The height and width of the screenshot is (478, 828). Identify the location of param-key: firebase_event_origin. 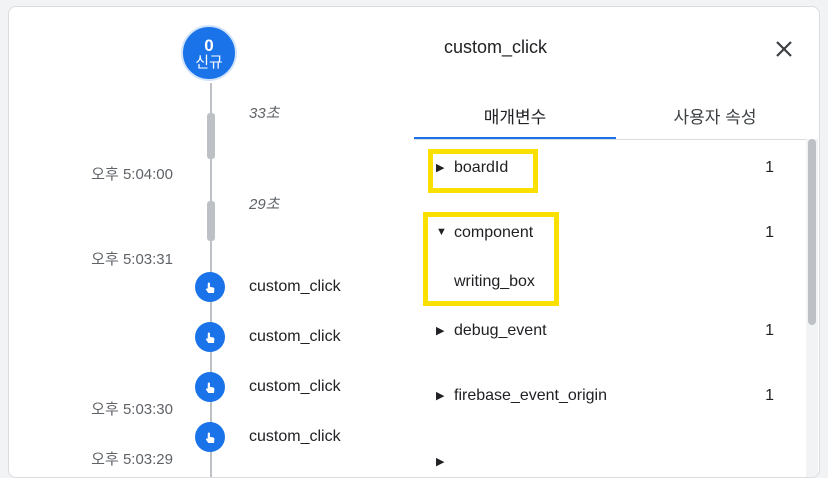
(530, 395).